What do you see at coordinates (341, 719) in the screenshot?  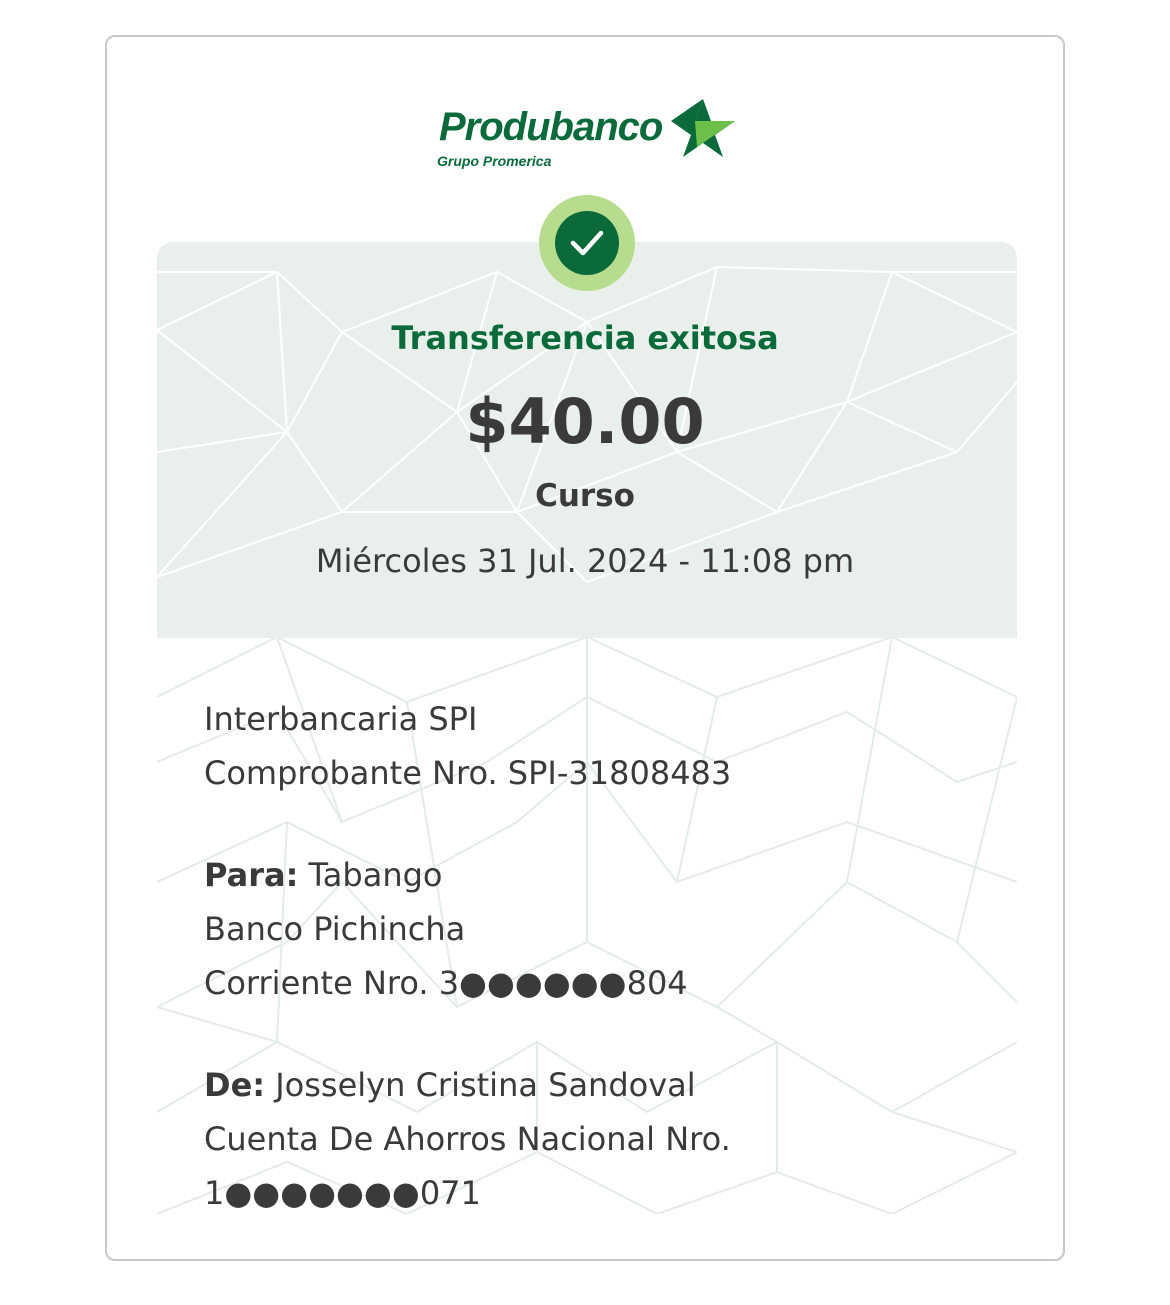 I see `transfer-type: Interbancaria SPI` at bounding box center [341, 719].